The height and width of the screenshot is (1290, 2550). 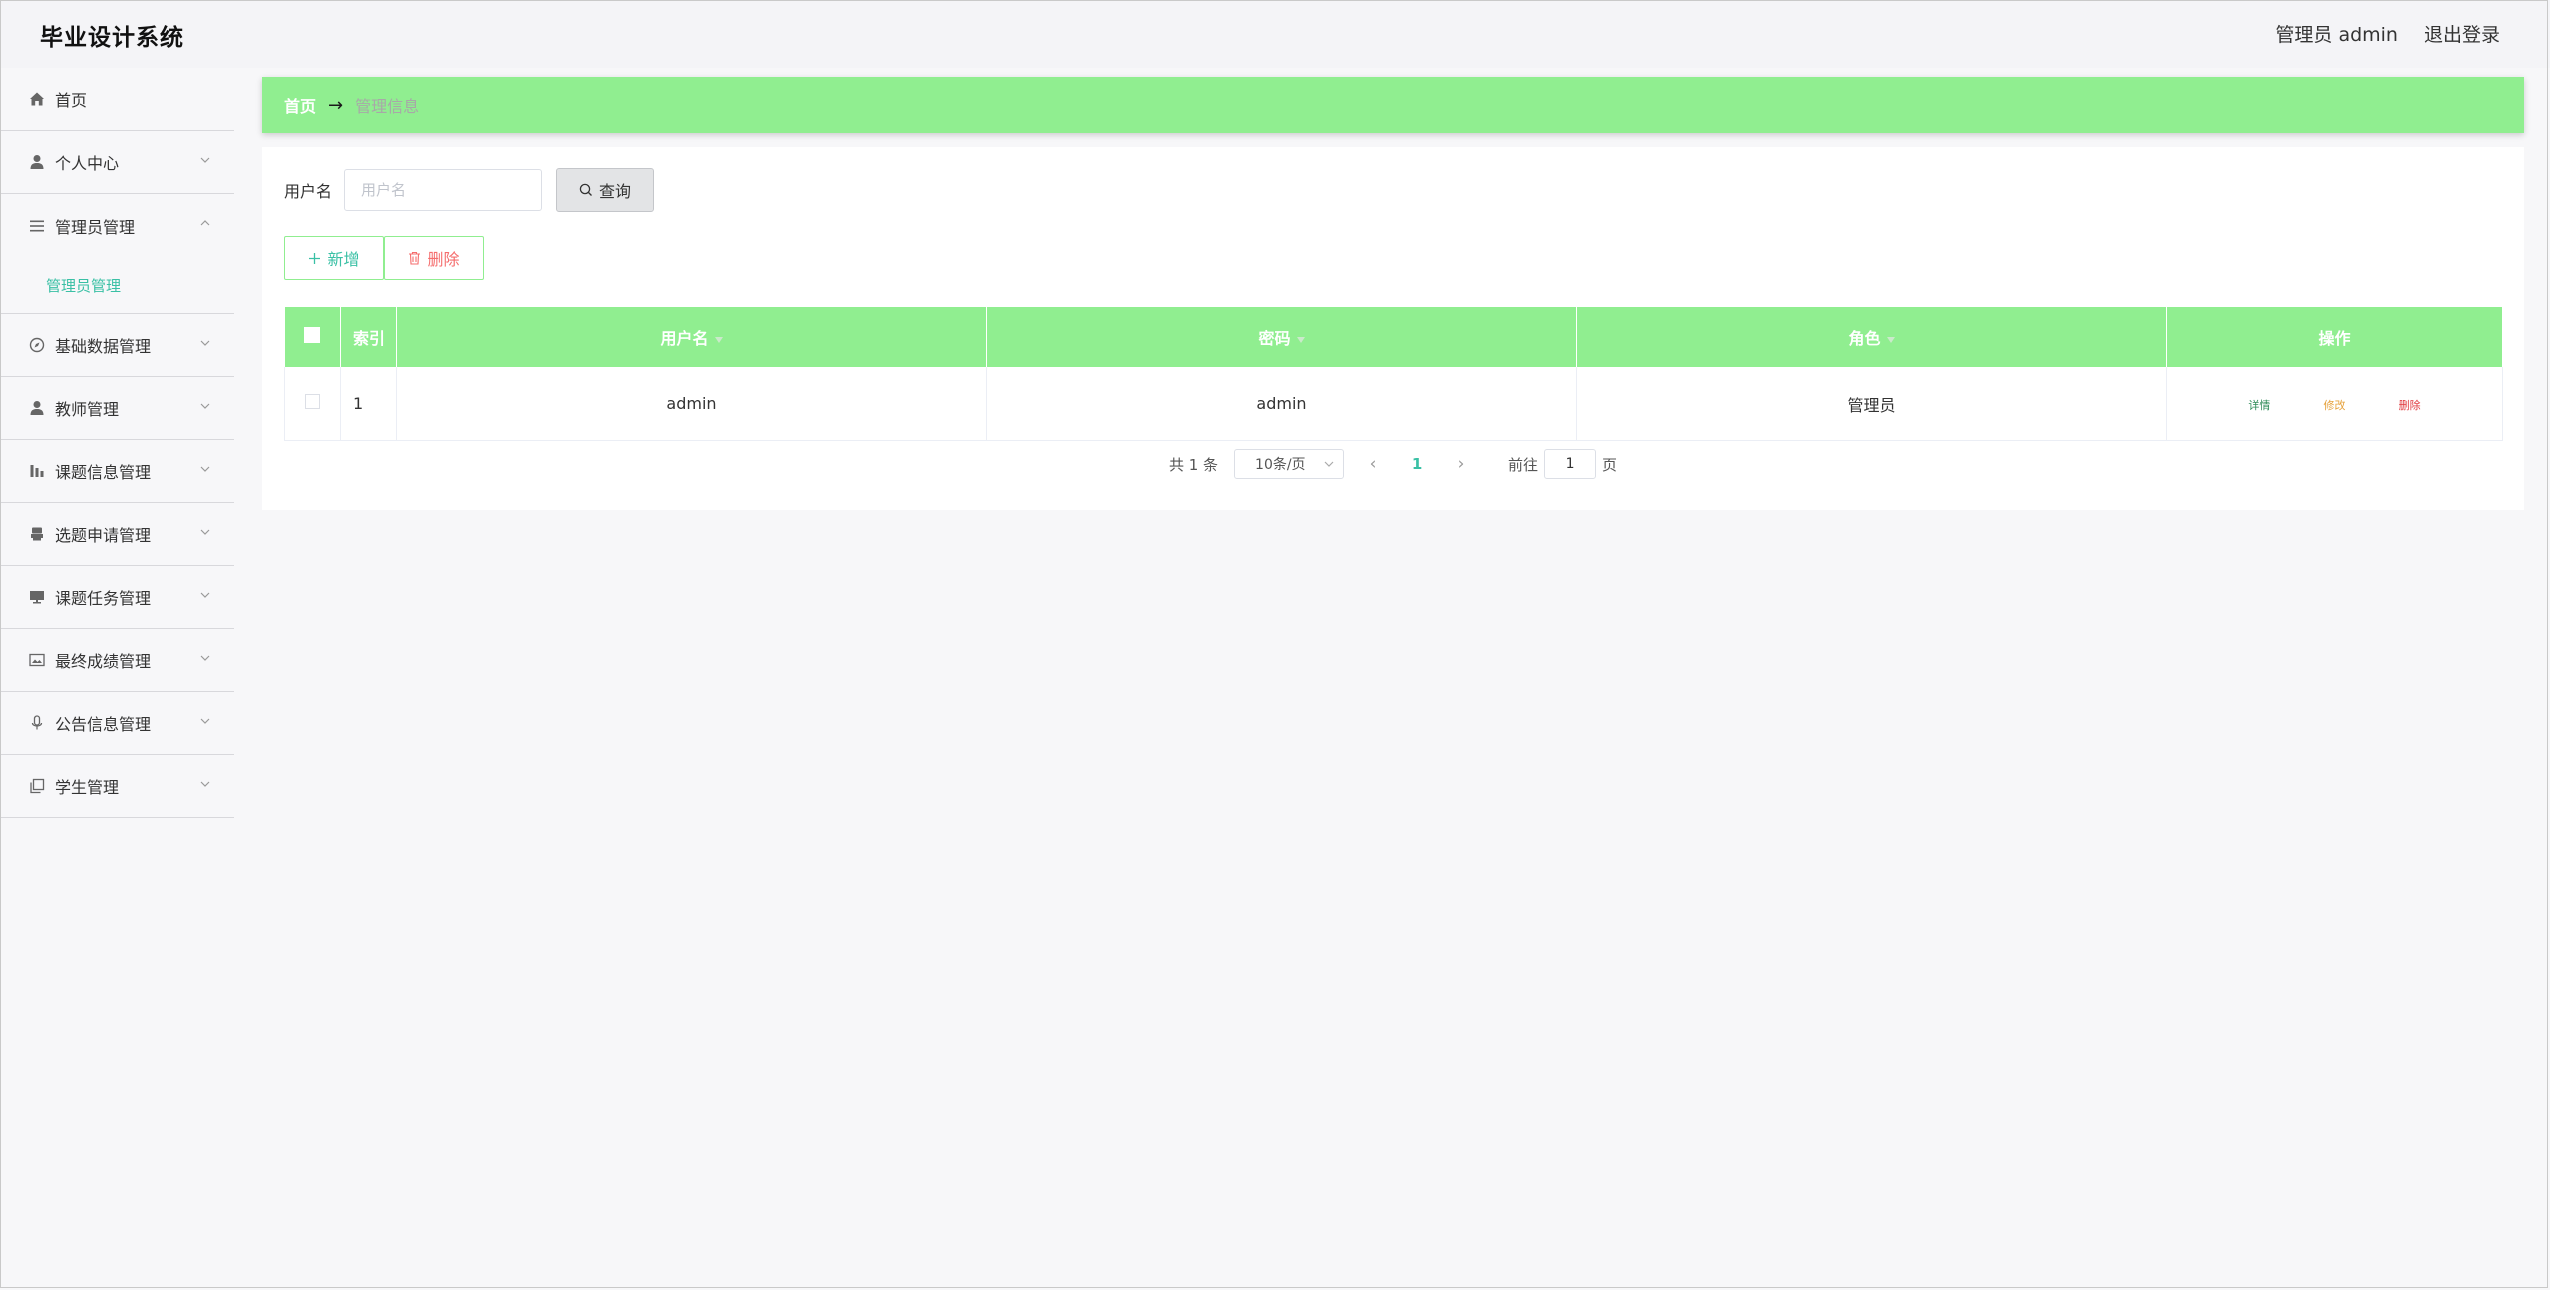 I want to click on sidebar-item-basic-data: 基础数据管理, so click(x=117, y=345).